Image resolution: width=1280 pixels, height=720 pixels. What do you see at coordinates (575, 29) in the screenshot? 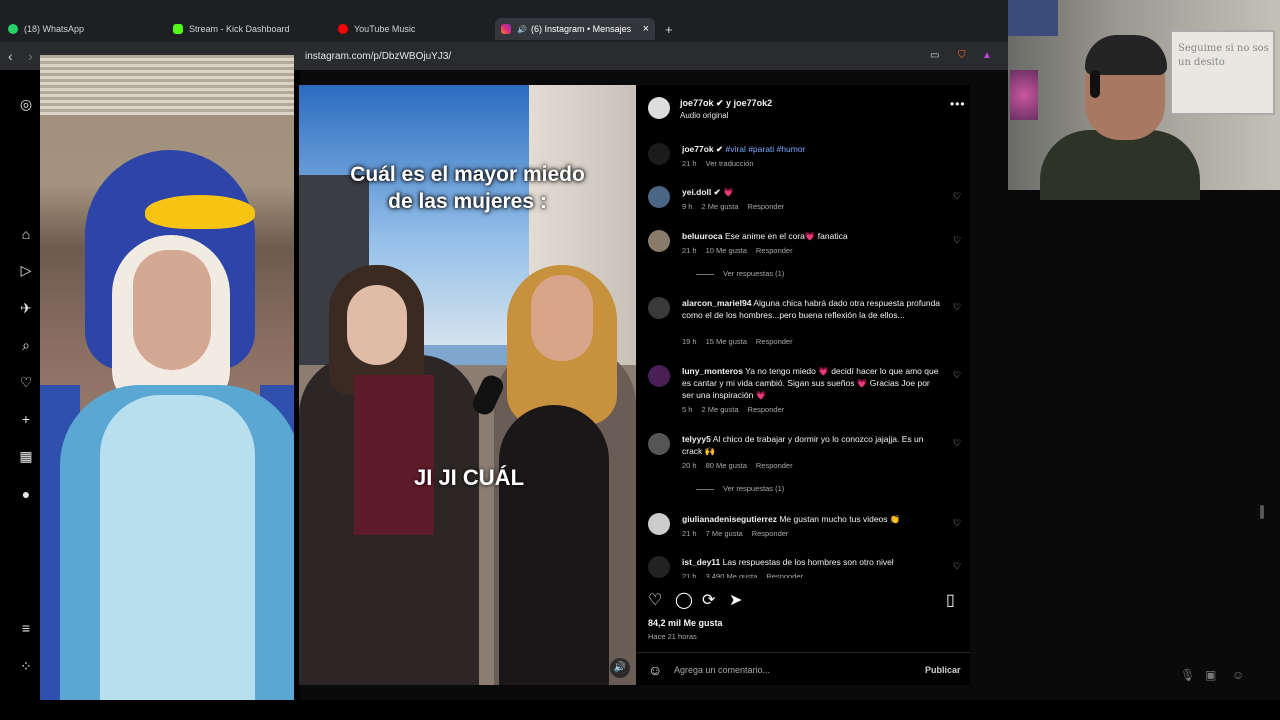
I see `tab-instagram: 🔊 (6) Instagram • Mensajes ×` at bounding box center [575, 29].